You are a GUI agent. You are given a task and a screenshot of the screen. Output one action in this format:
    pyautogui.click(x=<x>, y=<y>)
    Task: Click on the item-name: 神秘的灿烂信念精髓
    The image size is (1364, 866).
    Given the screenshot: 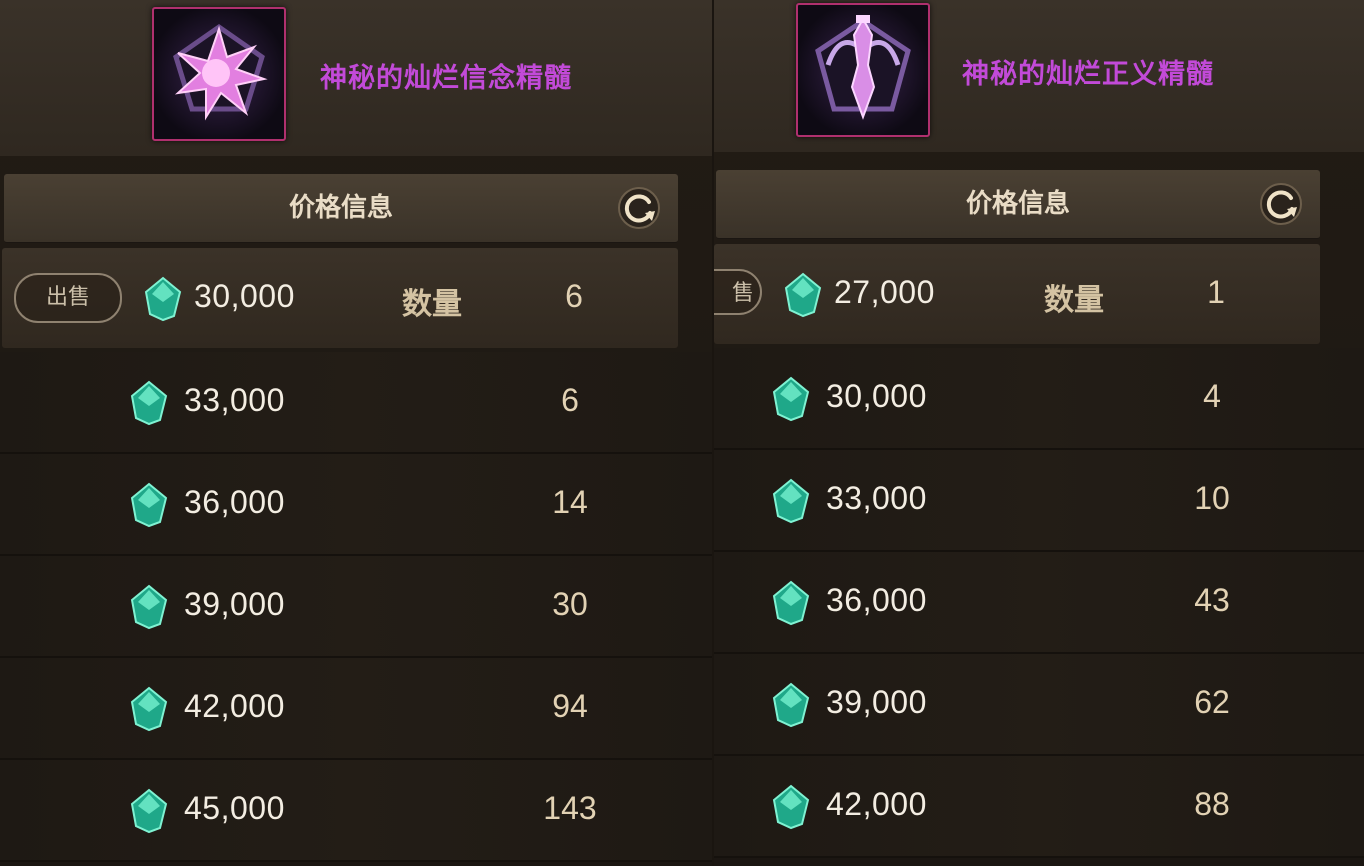 What is the action you would take?
    pyautogui.click(x=446, y=78)
    